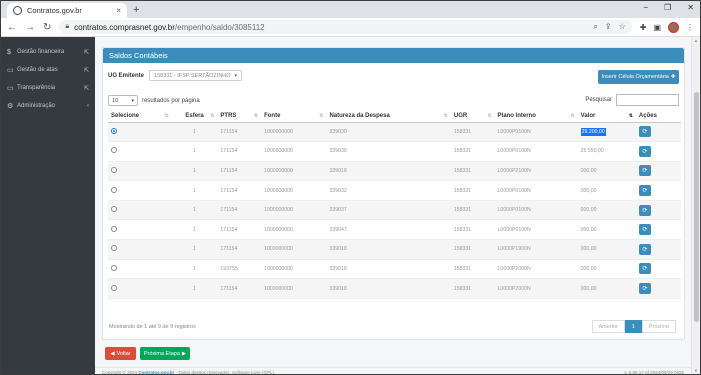  I want to click on sidebar-item-gestao-atas: ▭ Gestão de atas ⇱, so click(48, 70).